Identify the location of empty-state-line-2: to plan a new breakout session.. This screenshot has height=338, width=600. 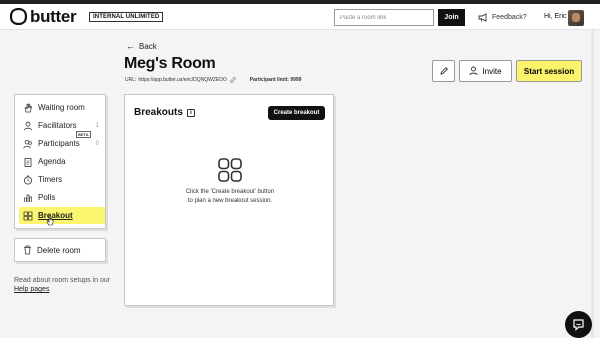
(230, 201).